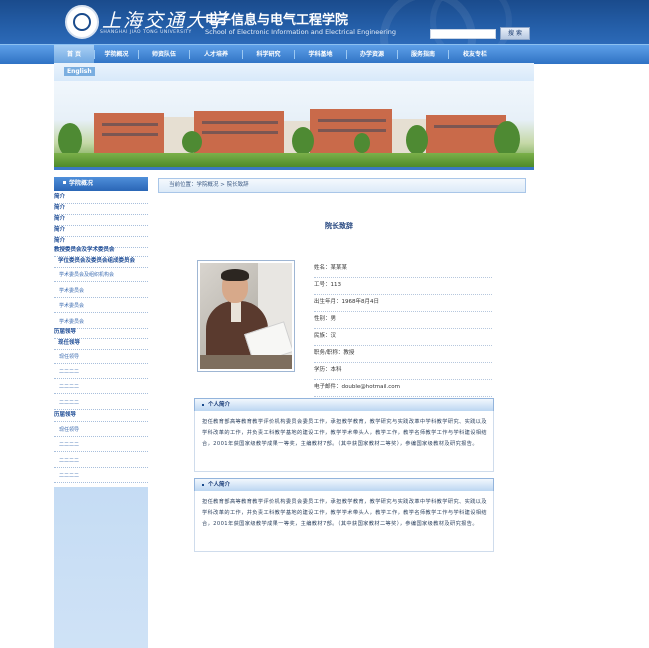 The height and width of the screenshot is (648, 649). Describe the element at coordinates (101, 416) in the screenshot. I see `sidebar-item: 历届领导` at that location.